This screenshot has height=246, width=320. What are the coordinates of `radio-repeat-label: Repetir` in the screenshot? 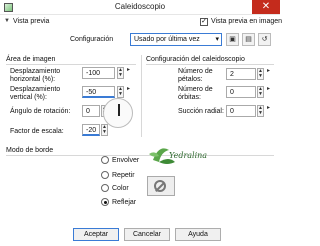 It's located at (123, 175).